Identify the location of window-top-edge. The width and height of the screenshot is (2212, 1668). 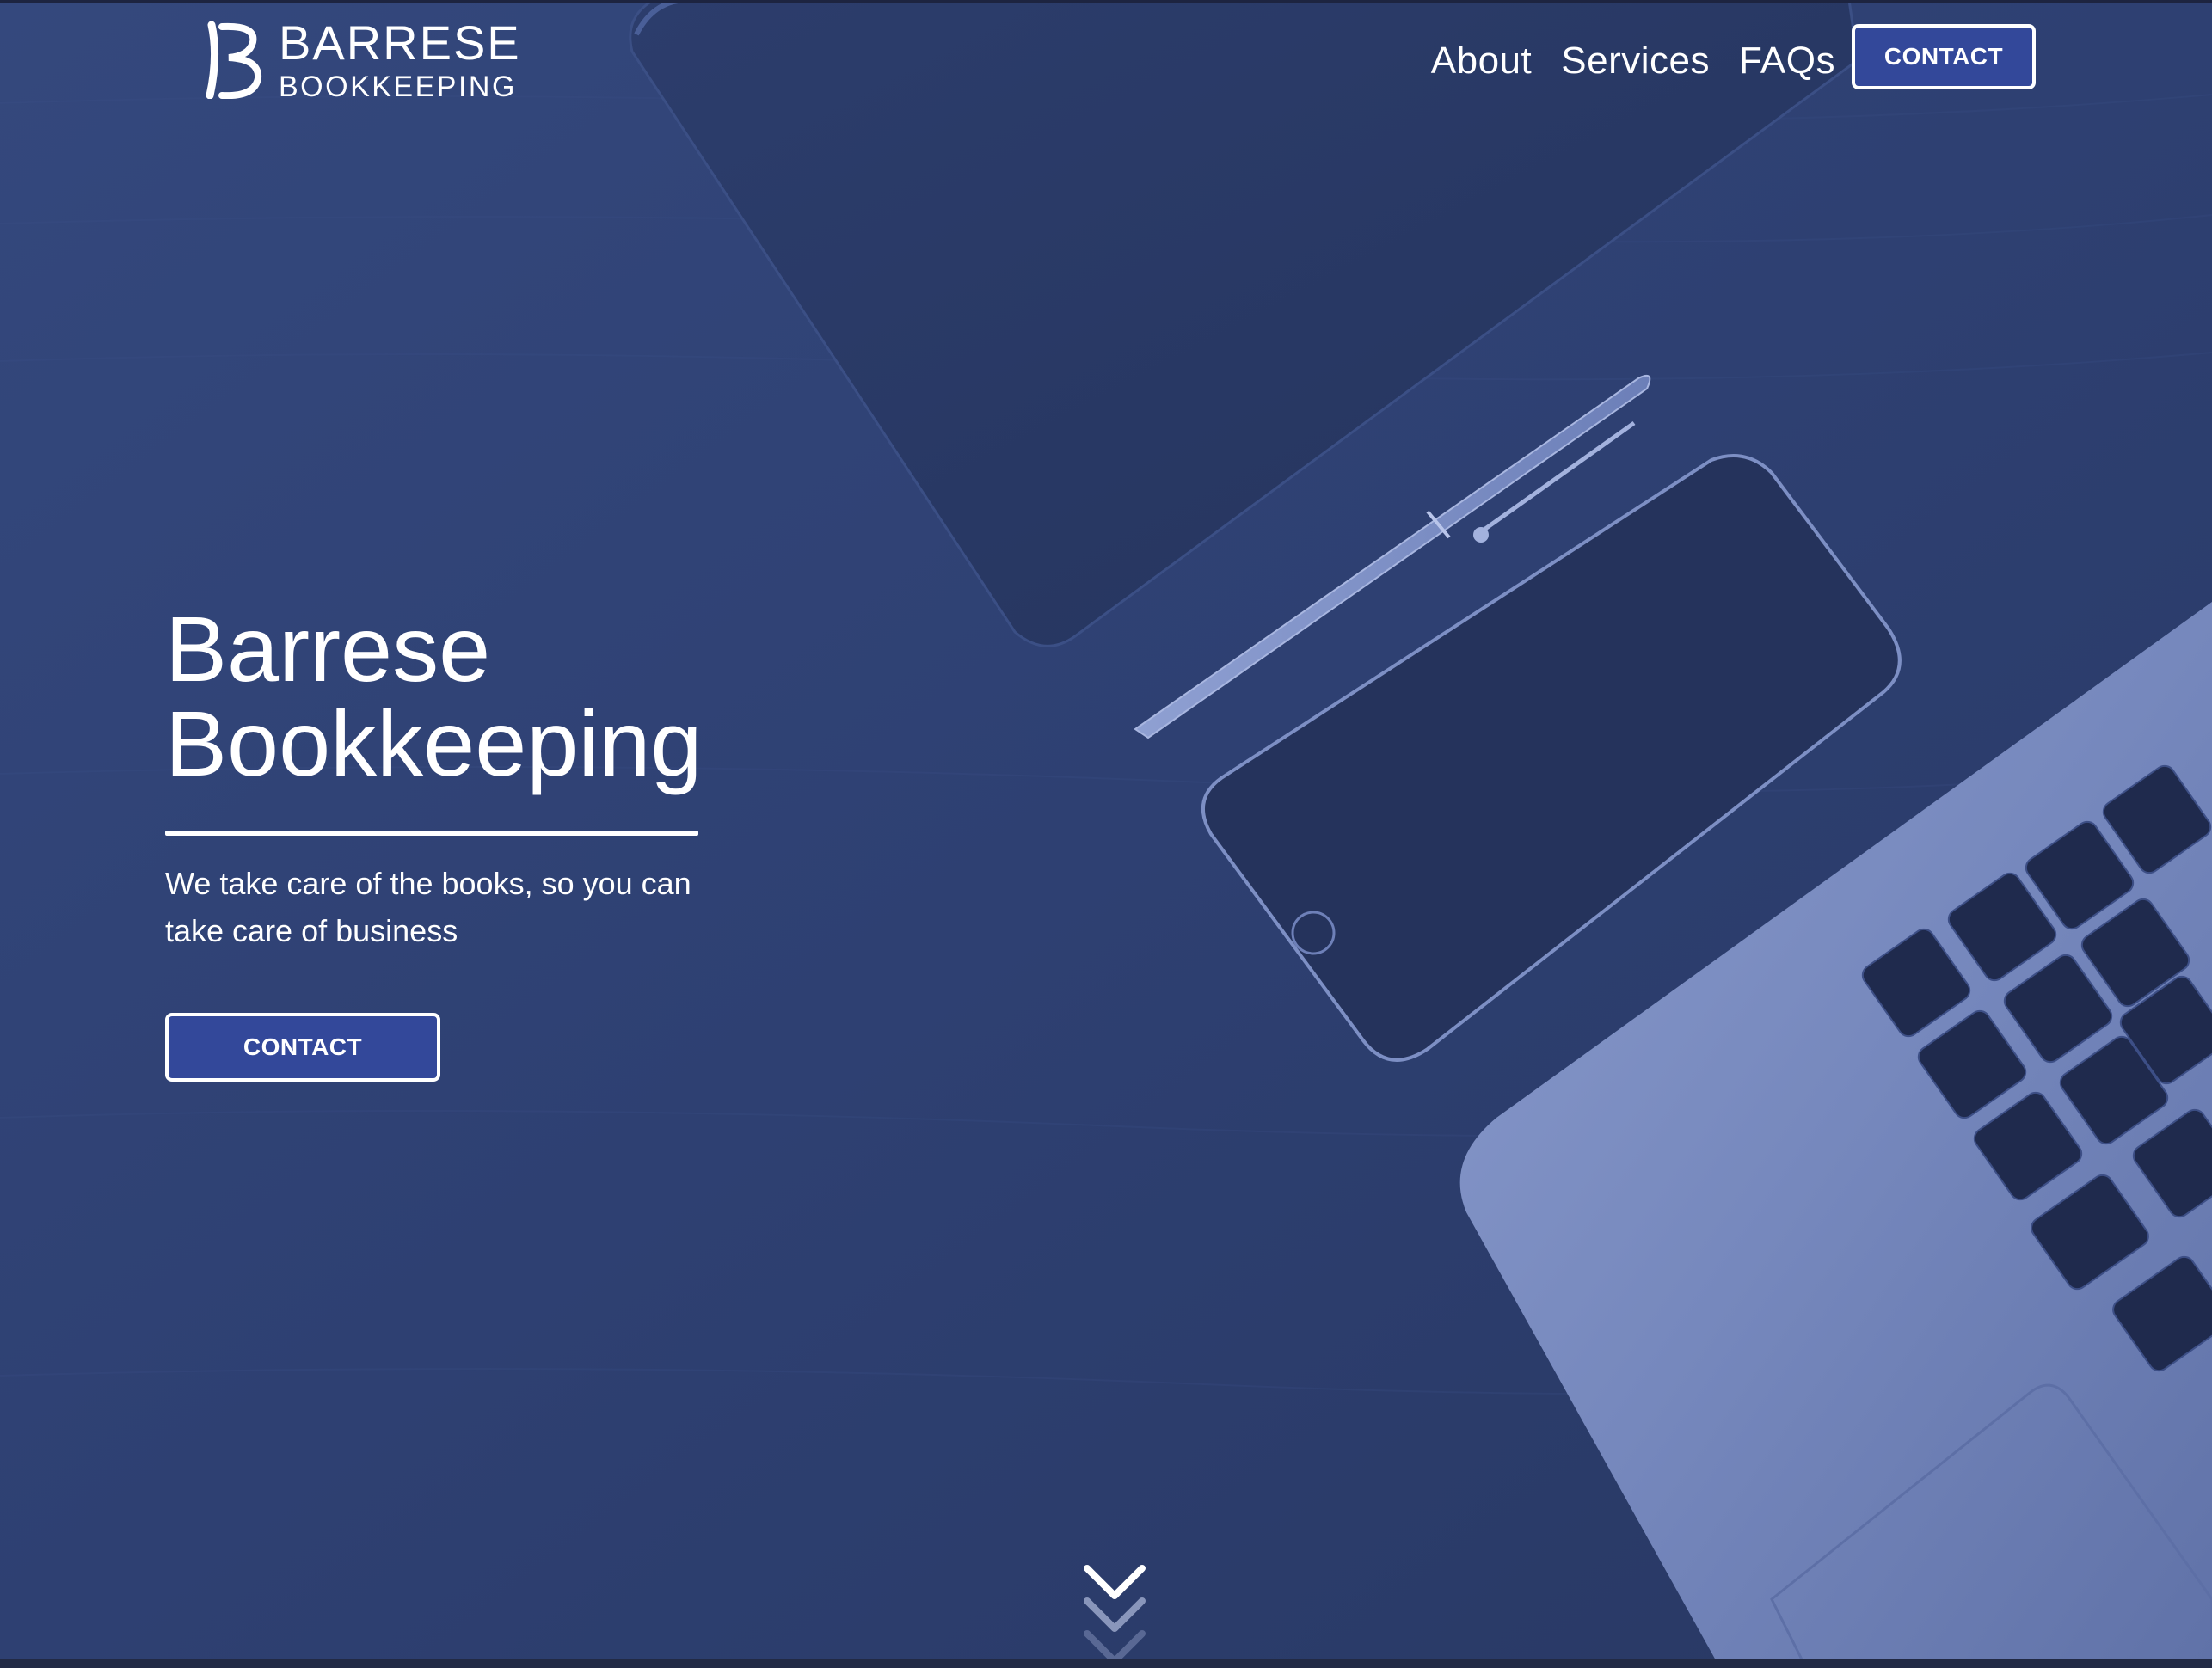
(1106, 2).